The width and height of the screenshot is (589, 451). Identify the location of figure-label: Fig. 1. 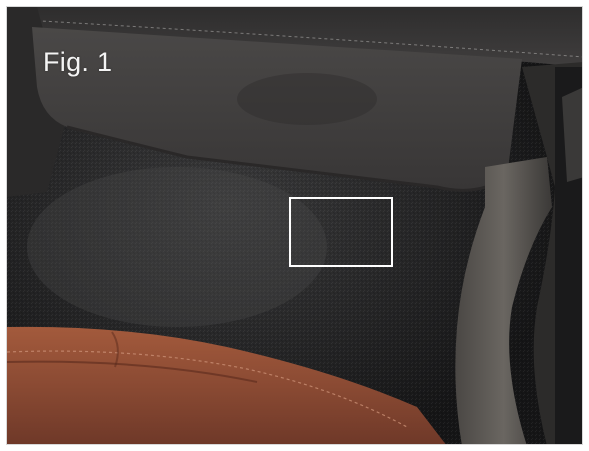
(78, 62).